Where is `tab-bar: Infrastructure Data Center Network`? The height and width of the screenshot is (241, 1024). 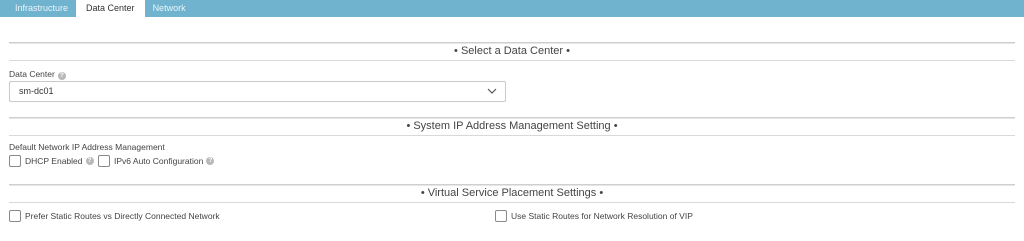 tab-bar: Infrastructure Data Center Network is located at coordinates (512, 8).